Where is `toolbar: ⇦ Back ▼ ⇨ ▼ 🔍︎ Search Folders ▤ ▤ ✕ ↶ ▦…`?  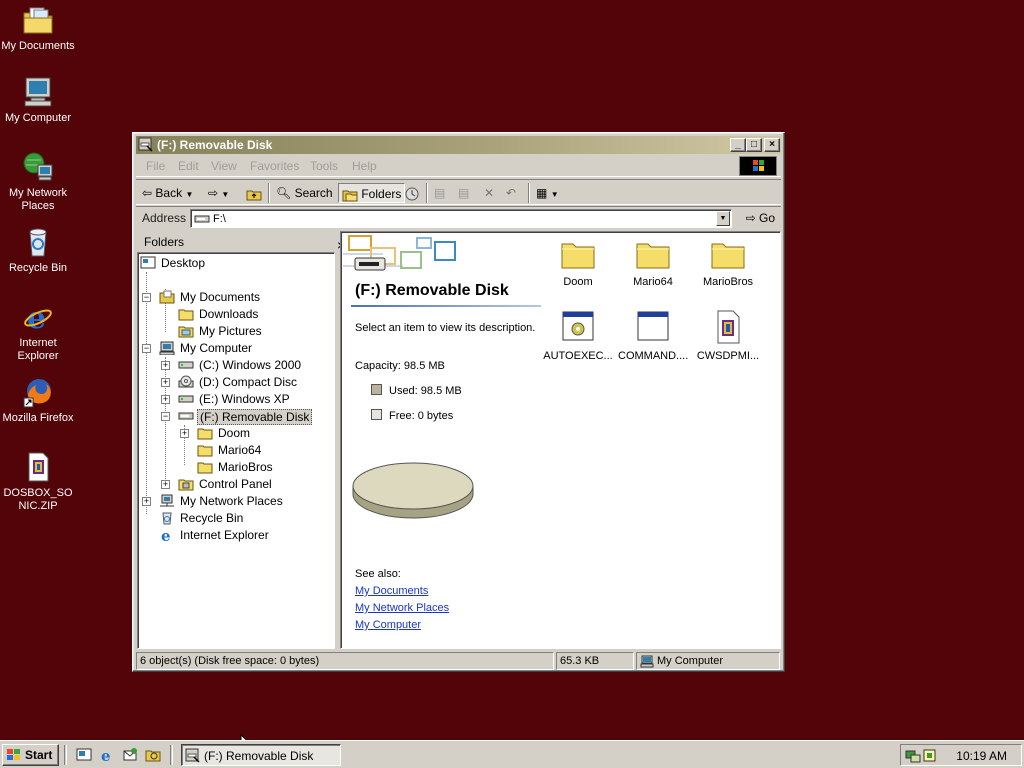
toolbar: ⇦ Back ▼ ⇨ ▼ 🔍︎ Search Folders ▤ ▤ ✕ ↶ ▦… is located at coordinates (458, 192).